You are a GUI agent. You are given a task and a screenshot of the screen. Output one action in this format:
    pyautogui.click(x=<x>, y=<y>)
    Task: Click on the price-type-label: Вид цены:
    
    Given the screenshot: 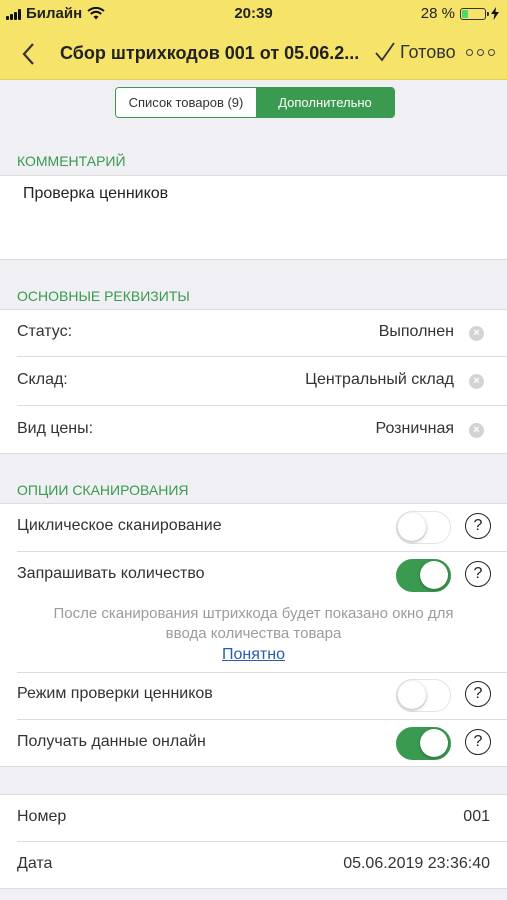 What is the action you would take?
    pyautogui.click(x=55, y=428)
    